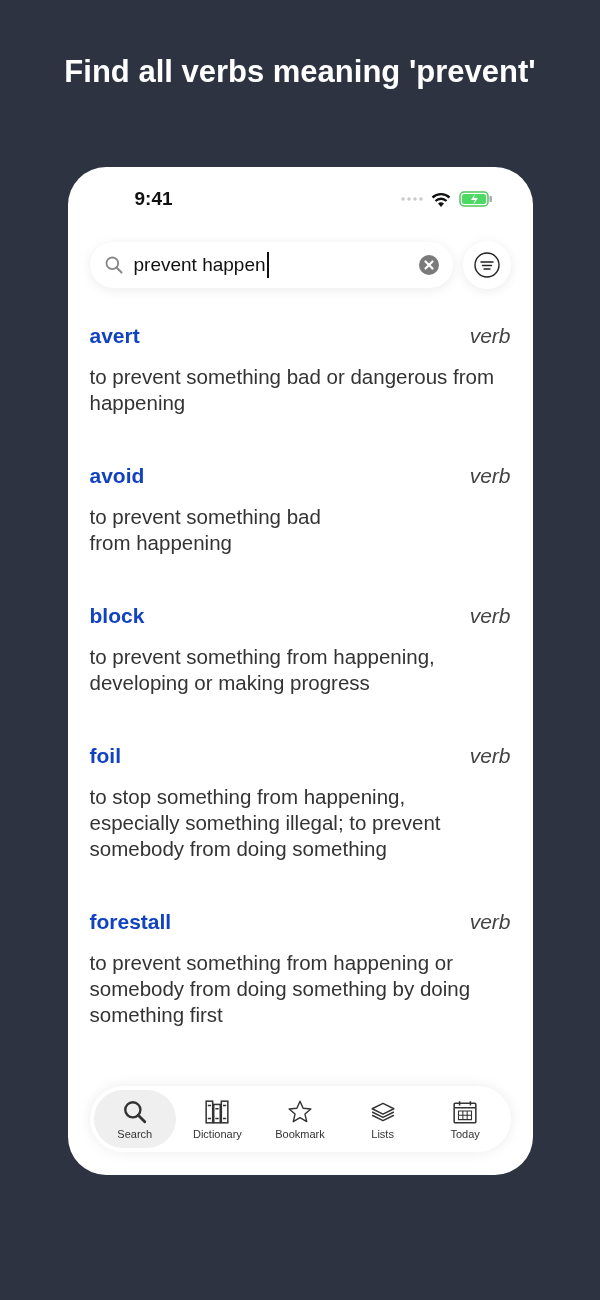 This screenshot has height=1300, width=600. I want to click on clear-icon, so click(428, 265).